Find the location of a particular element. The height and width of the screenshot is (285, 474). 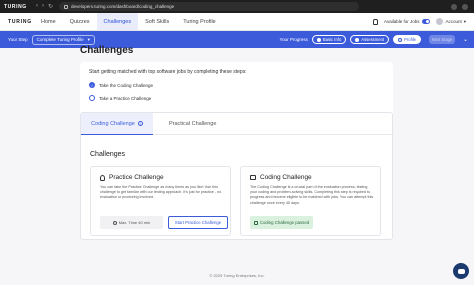

profile-icon is located at coordinates (465, 6).